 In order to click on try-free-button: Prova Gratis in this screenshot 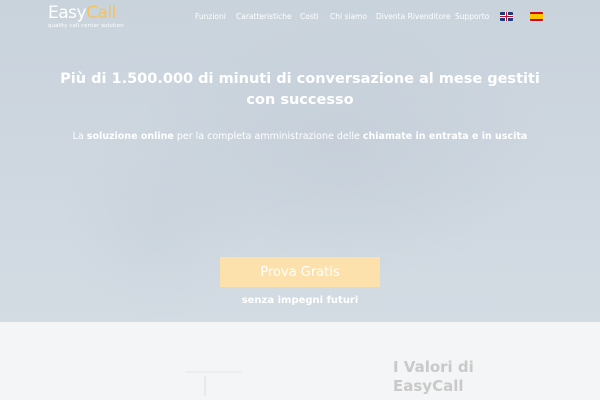, I will do `click(300, 272)`.